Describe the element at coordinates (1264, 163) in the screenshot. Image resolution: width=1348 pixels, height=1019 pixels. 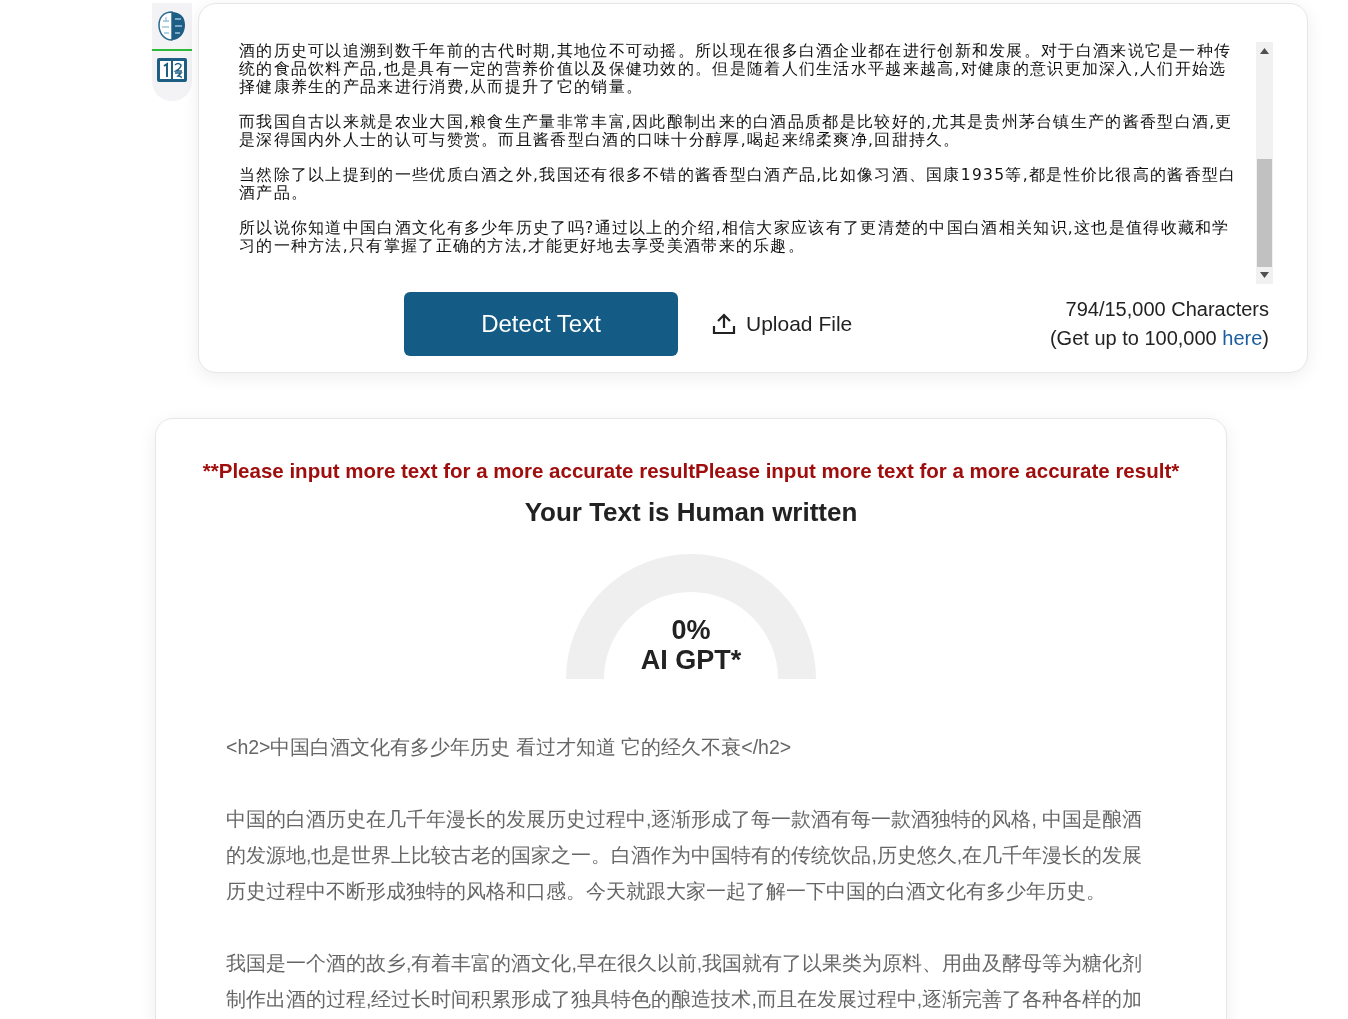
I see `scrollbar` at that location.